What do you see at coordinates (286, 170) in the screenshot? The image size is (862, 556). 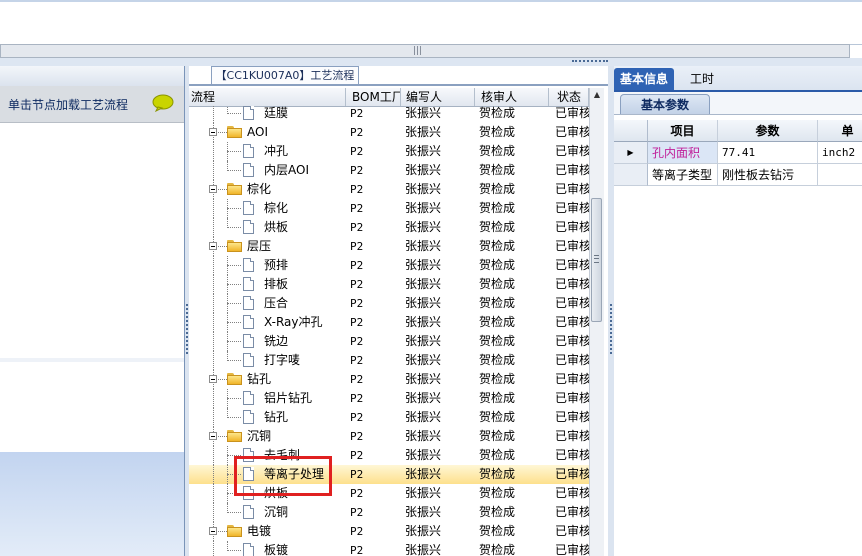 I see `process-step-name: 内层AOI` at bounding box center [286, 170].